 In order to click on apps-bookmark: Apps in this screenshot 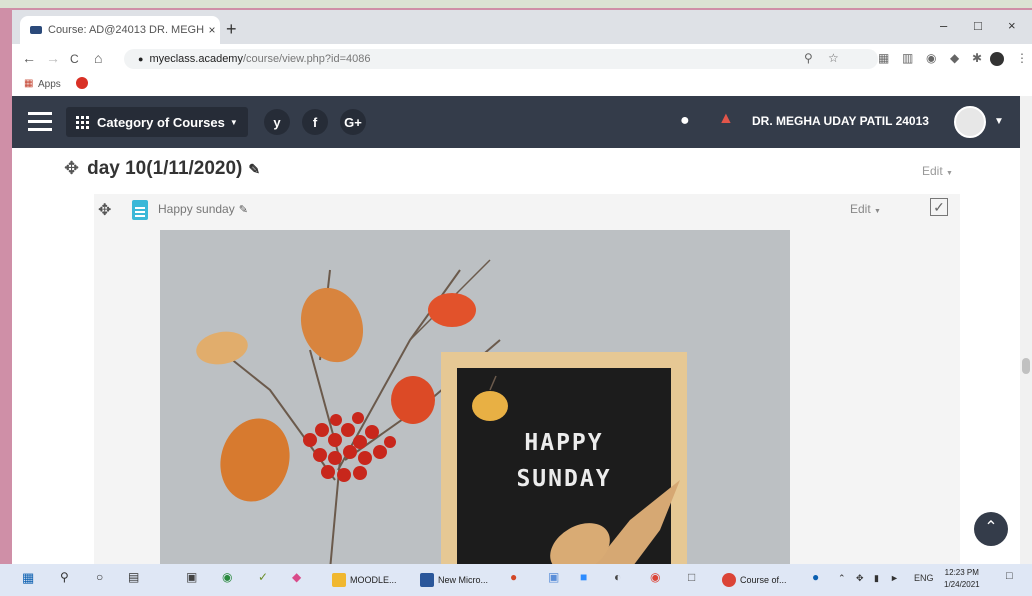, I will do `click(49, 84)`.